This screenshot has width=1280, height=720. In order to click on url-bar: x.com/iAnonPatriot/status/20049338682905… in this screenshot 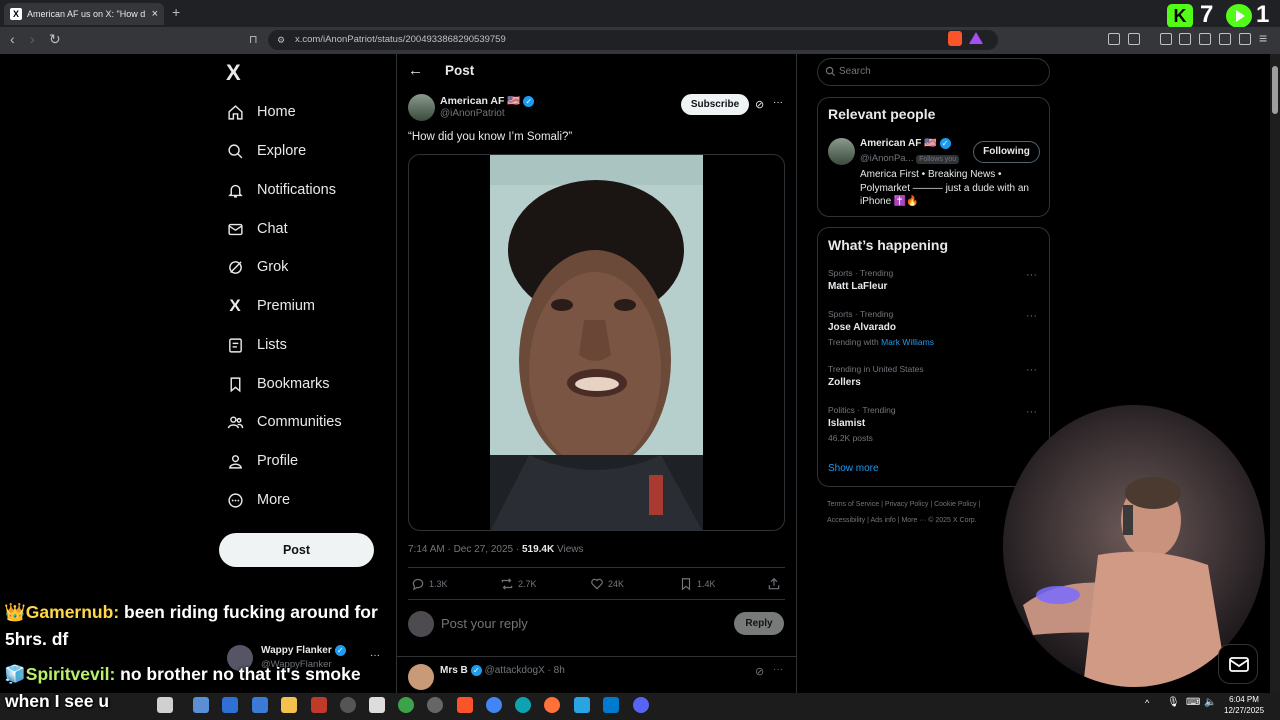, I will do `click(633, 40)`.